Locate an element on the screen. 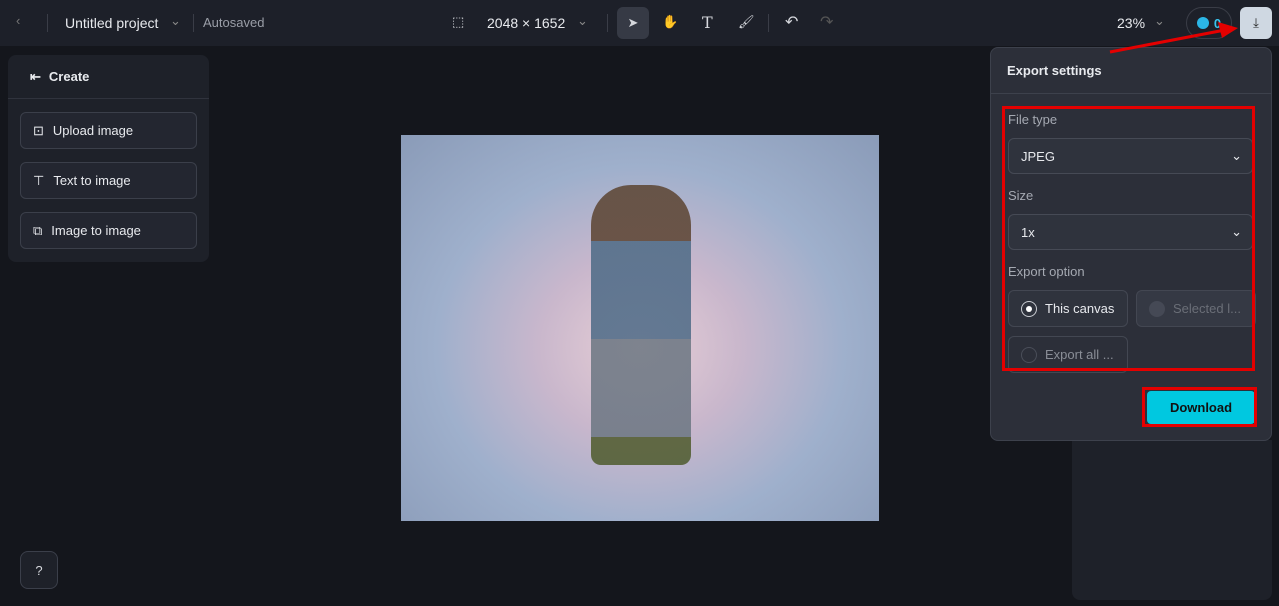 Image resolution: width=1279 pixels, height=606 pixels. image-to-image-button: ⧉ Image to image is located at coordinates (108, 230).